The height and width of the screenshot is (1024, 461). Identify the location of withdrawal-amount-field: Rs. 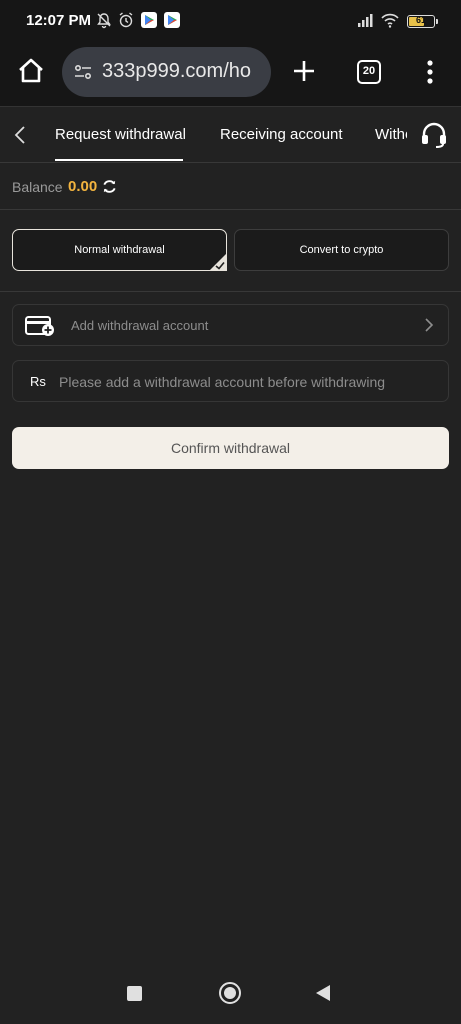
(230, 381).